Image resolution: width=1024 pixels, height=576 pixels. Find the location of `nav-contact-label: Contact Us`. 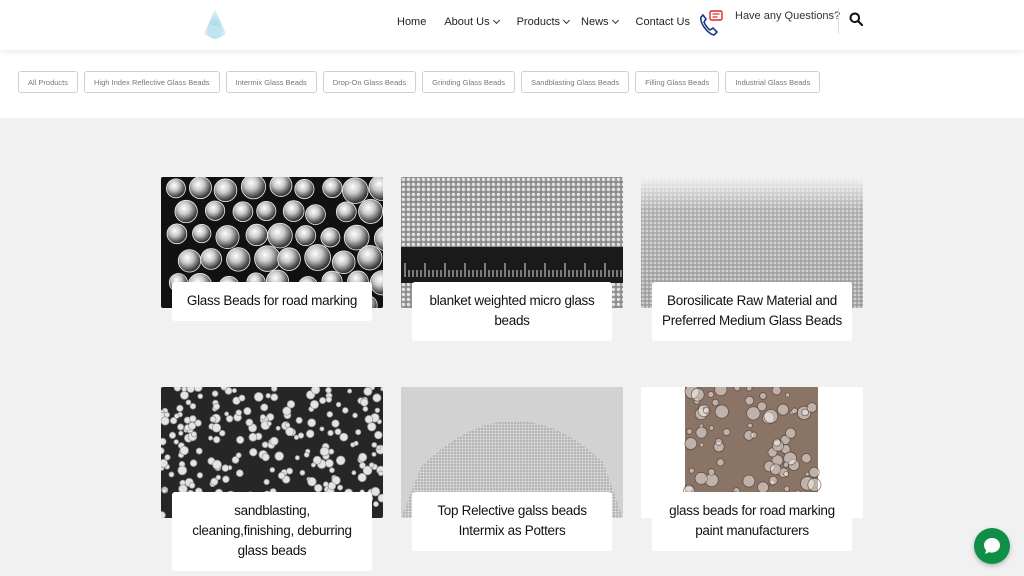

nav-contact-label: Contact Us is located at coordinates (662, 22).